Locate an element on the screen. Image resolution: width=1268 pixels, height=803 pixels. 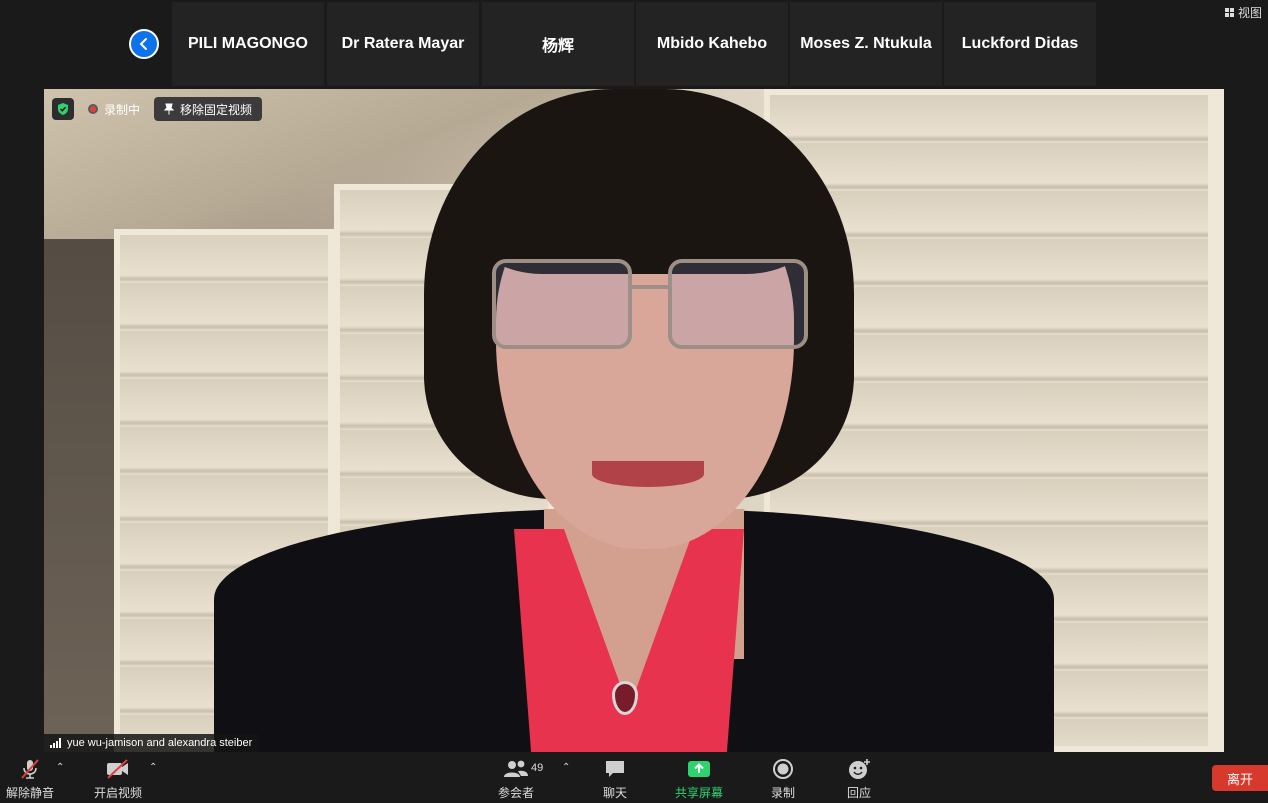
participant-name: Mbido Kahebo is located at coordinates (712, 43).